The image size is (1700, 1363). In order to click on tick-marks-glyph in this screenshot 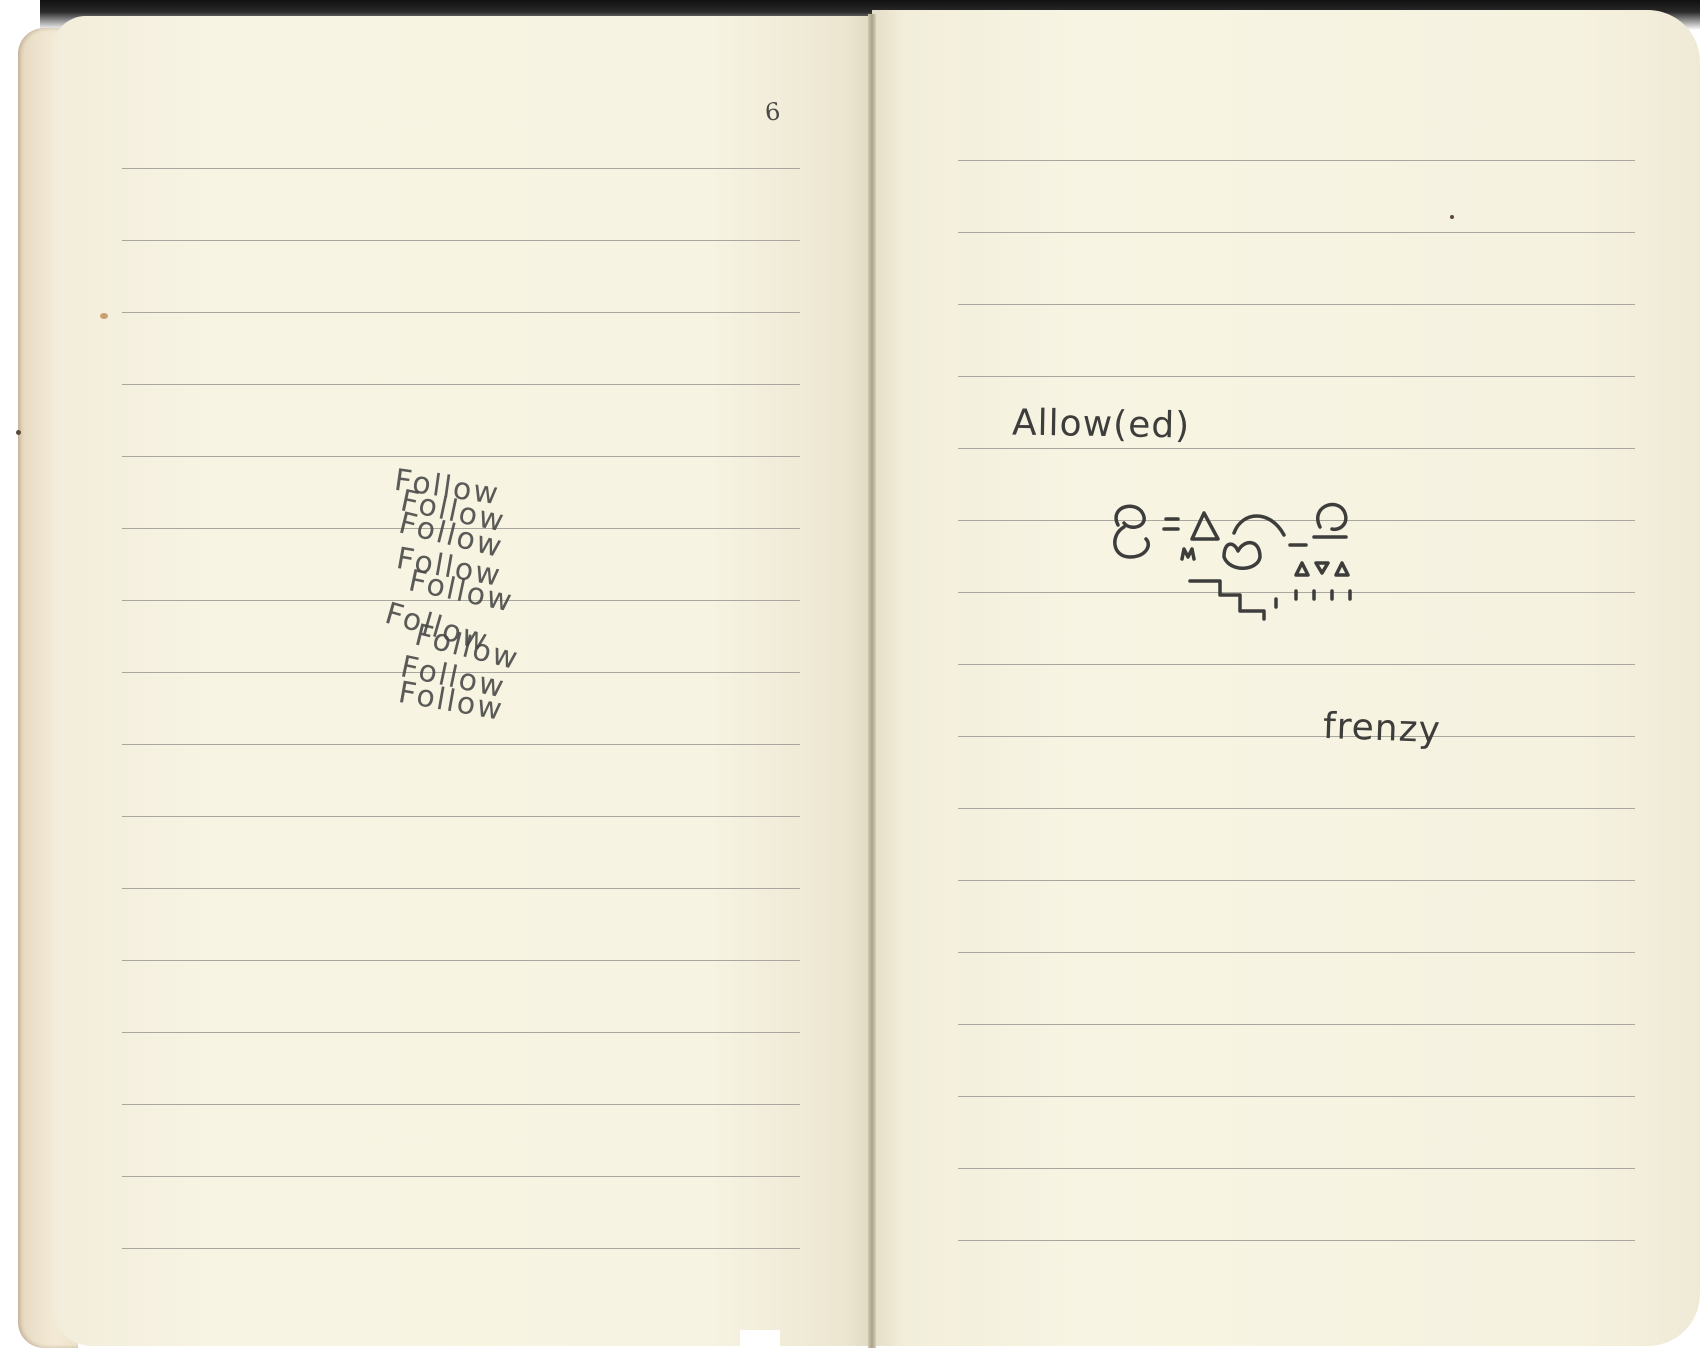, I will do `click(1313, 599)`.